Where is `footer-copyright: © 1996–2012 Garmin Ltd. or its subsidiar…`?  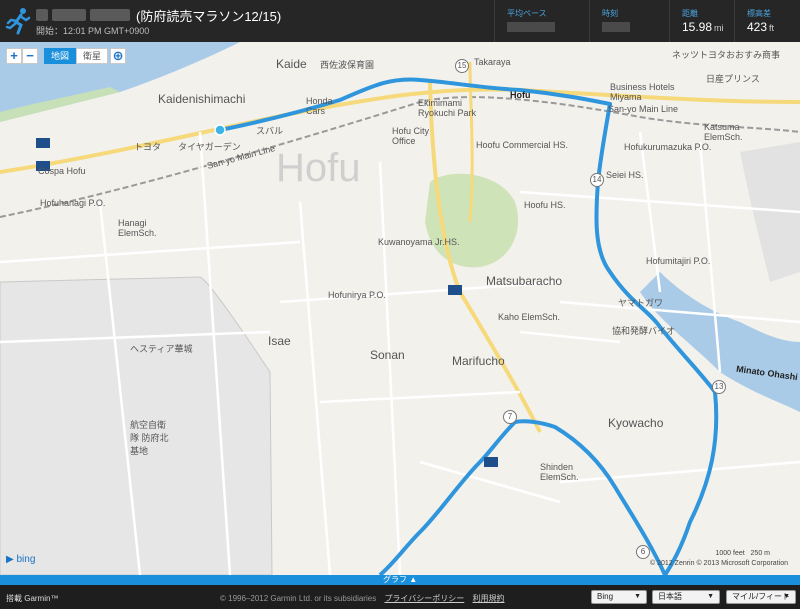
footer-copyright: © 1996–2012 Garmin Ltd. or its subsidiar… is located at coordinates (362, 598).